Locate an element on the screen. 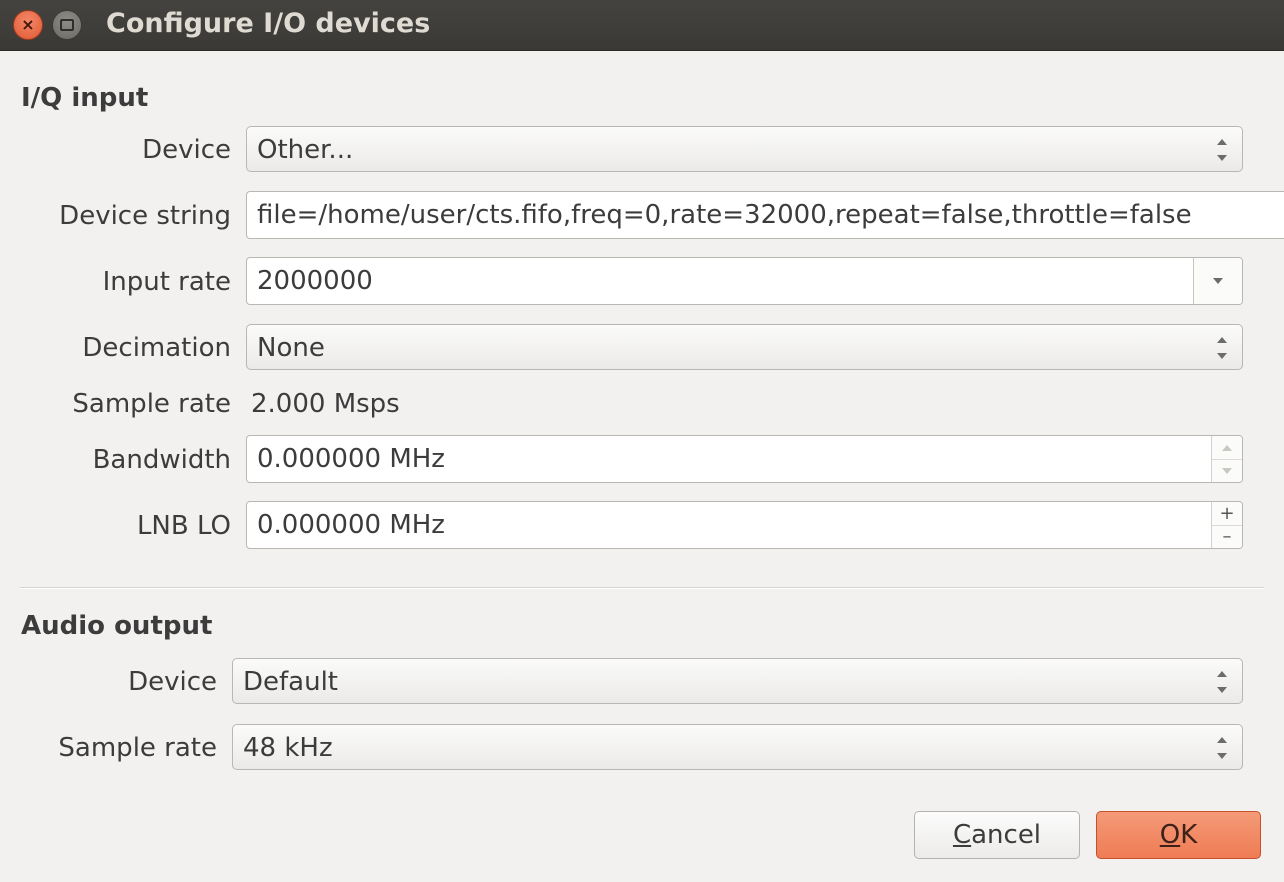  input-rate-value: 2000000 is located at coordinates (315, 281).